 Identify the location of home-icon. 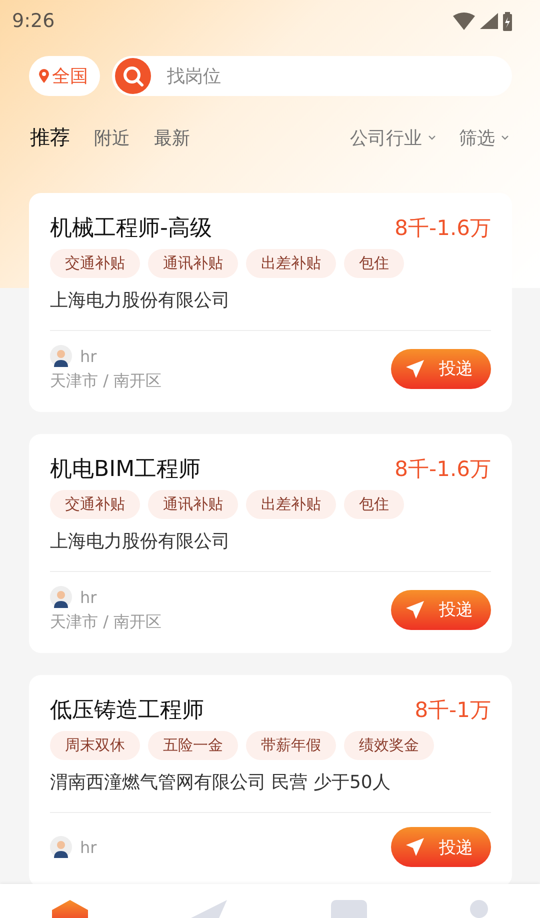
(70, 909).